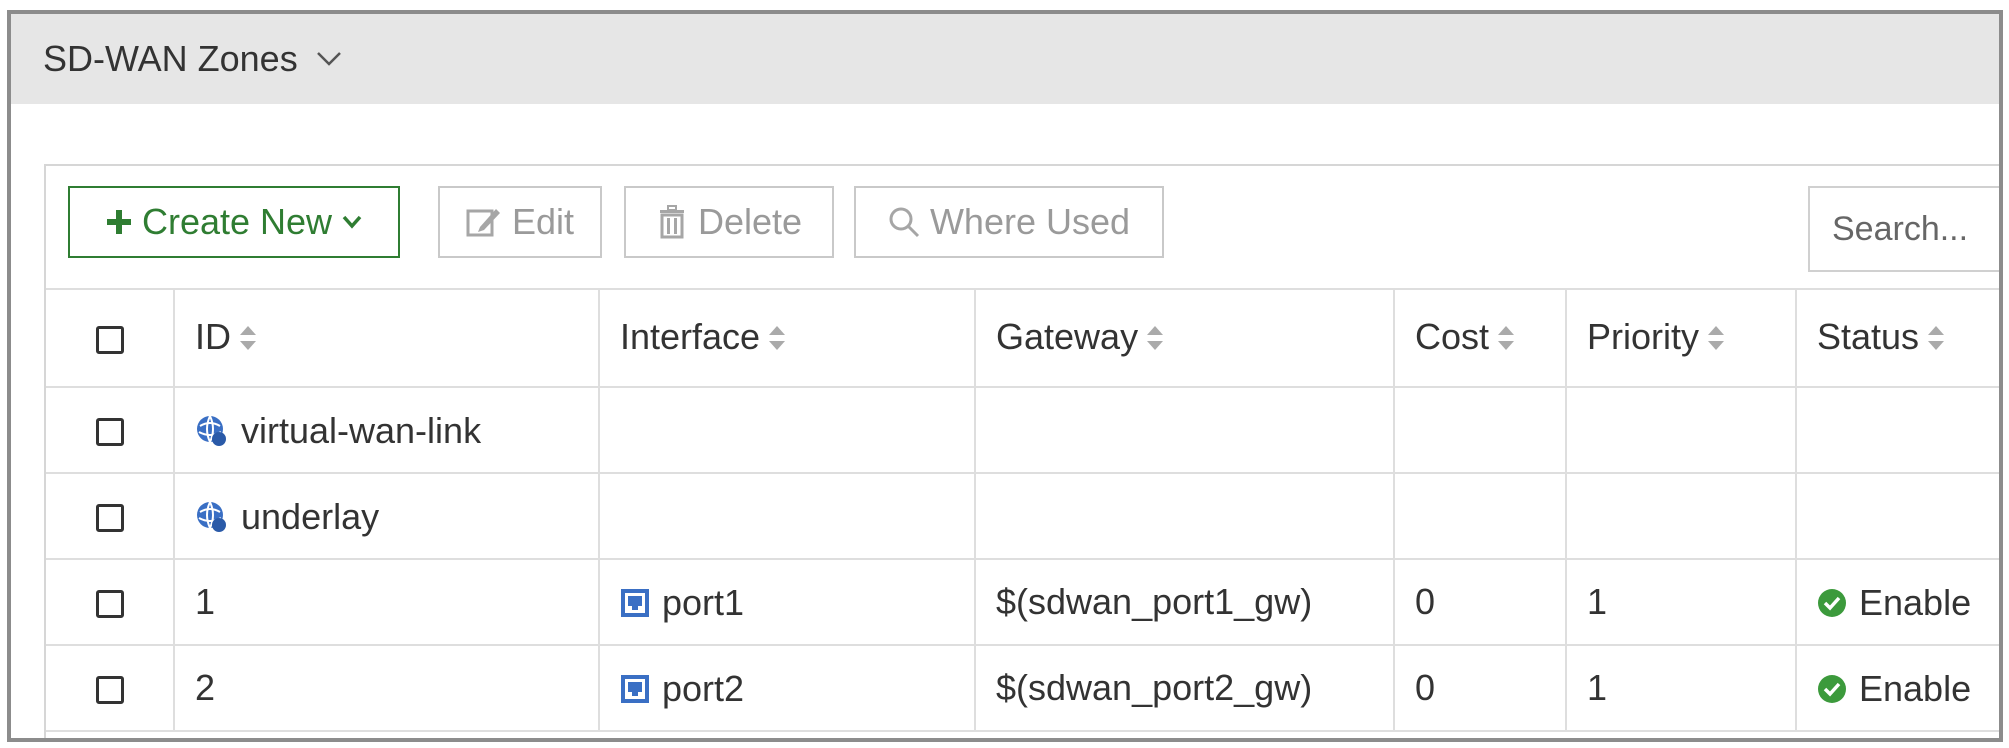 The width and height of the screenshot is (2009, 748). I want to click on select-all-cell, so click(110, 338).